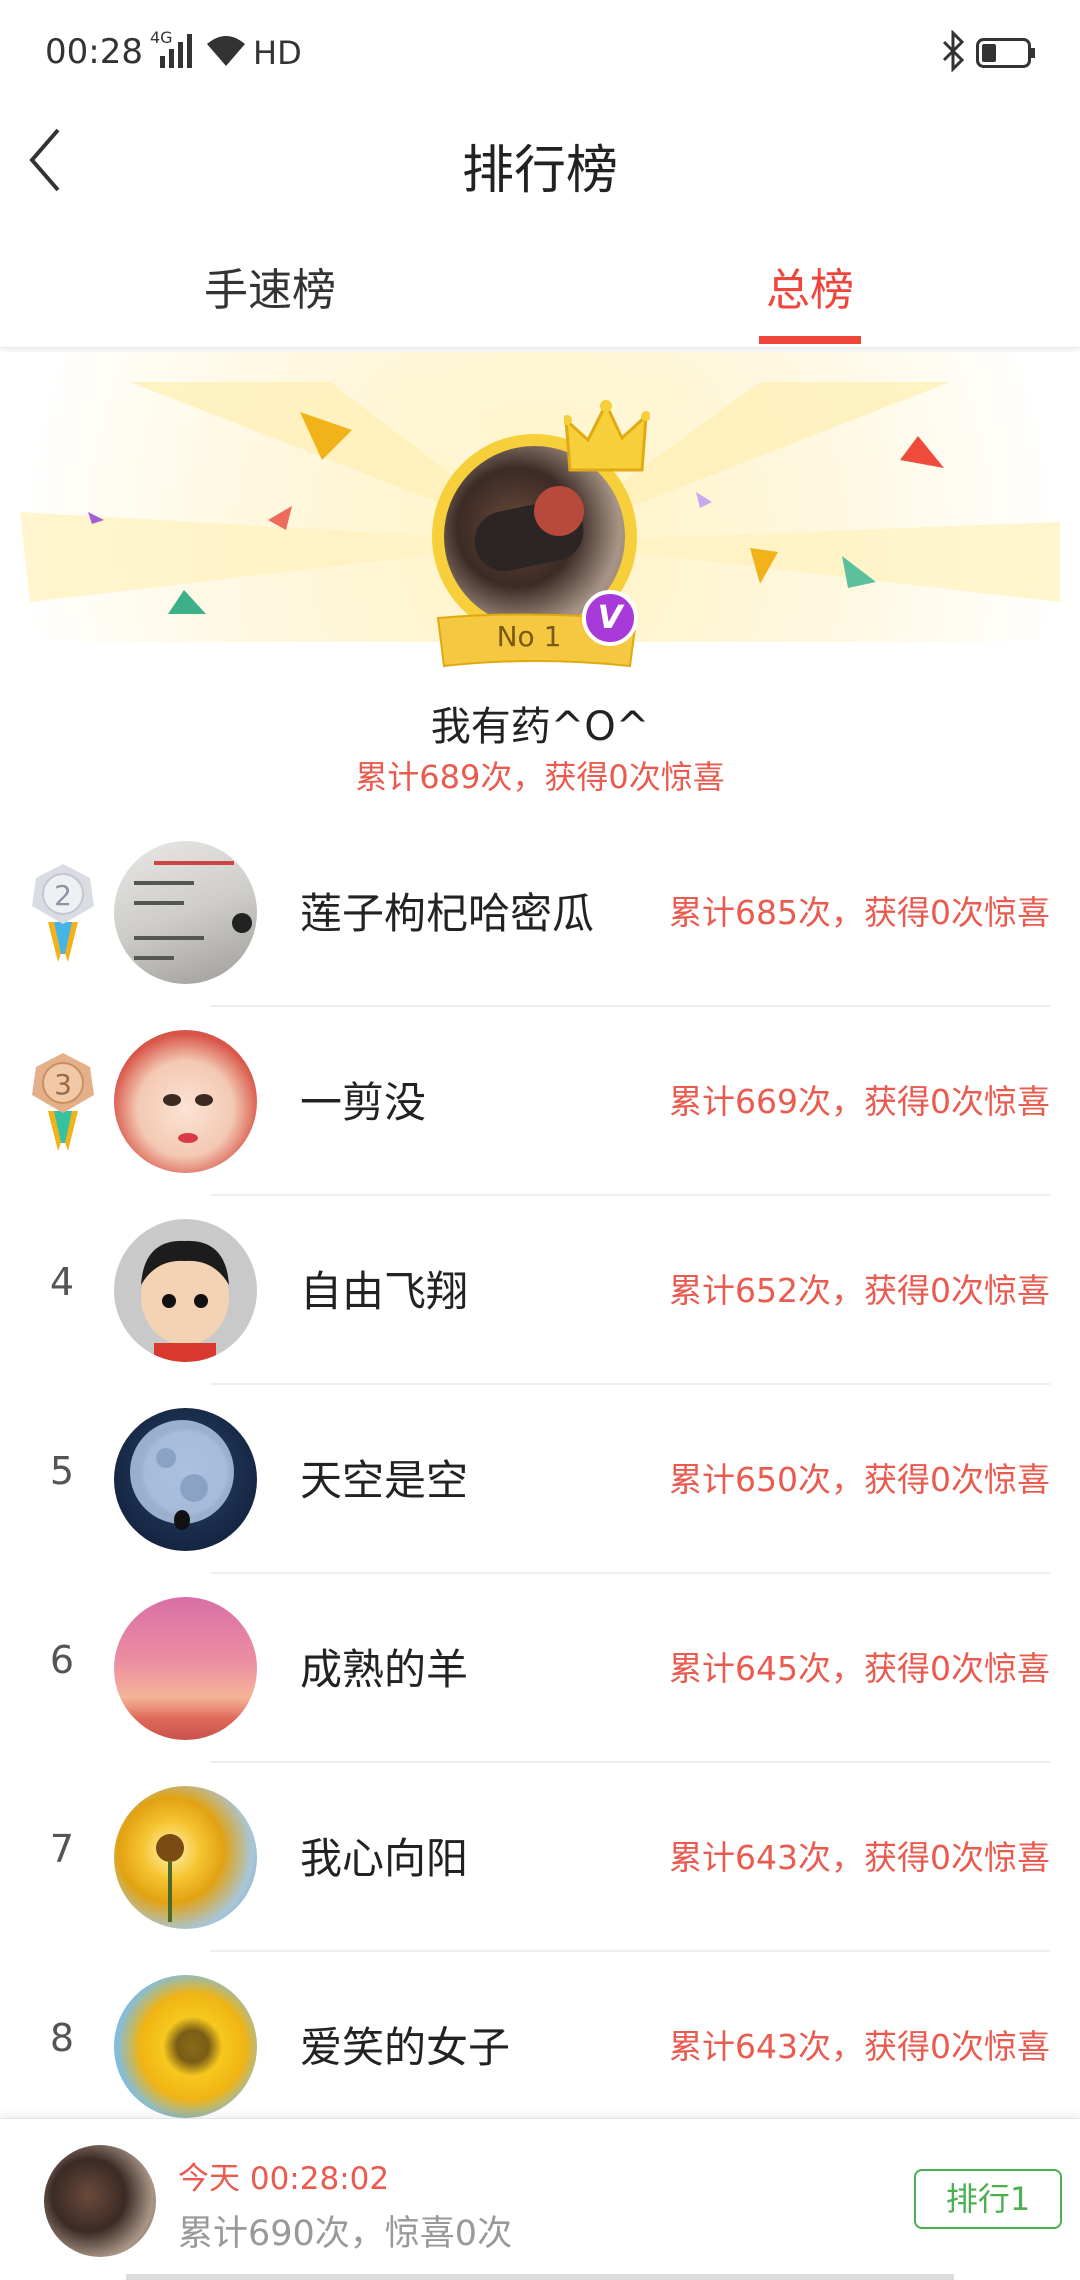 Image resolution: width=1080 pixels, height=2280 pixels. What do you see at coordinates (384, 1480) in the screenshot?
I see `user-name: 天空是空` at bounding box center [384, 1480].